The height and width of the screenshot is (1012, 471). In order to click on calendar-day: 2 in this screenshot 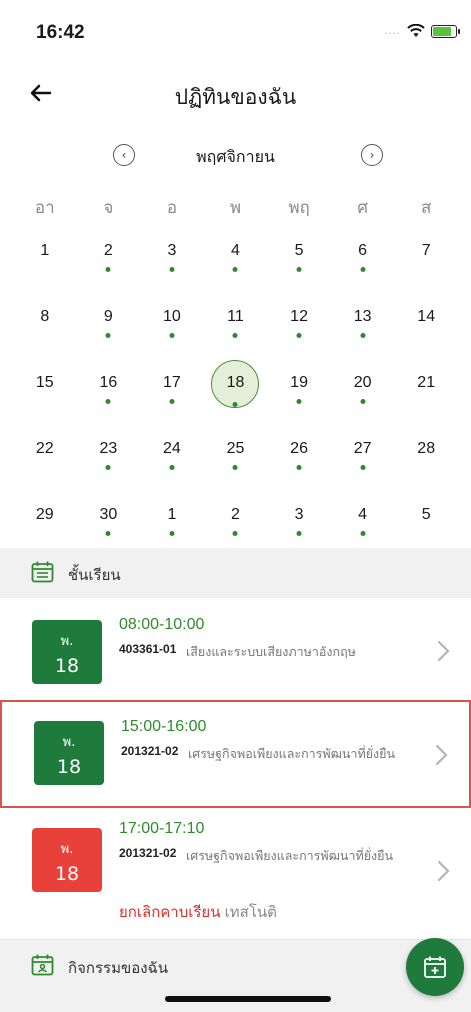, I will do `click(109, 273)`.